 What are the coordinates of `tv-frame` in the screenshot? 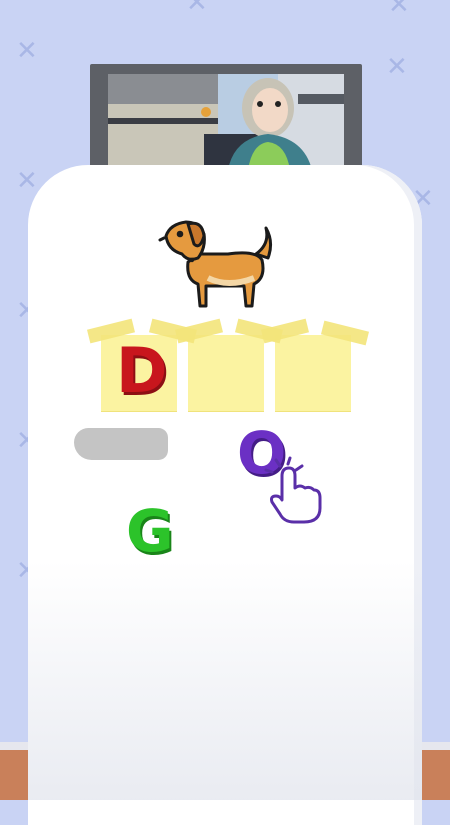 It's located at (226, 117).